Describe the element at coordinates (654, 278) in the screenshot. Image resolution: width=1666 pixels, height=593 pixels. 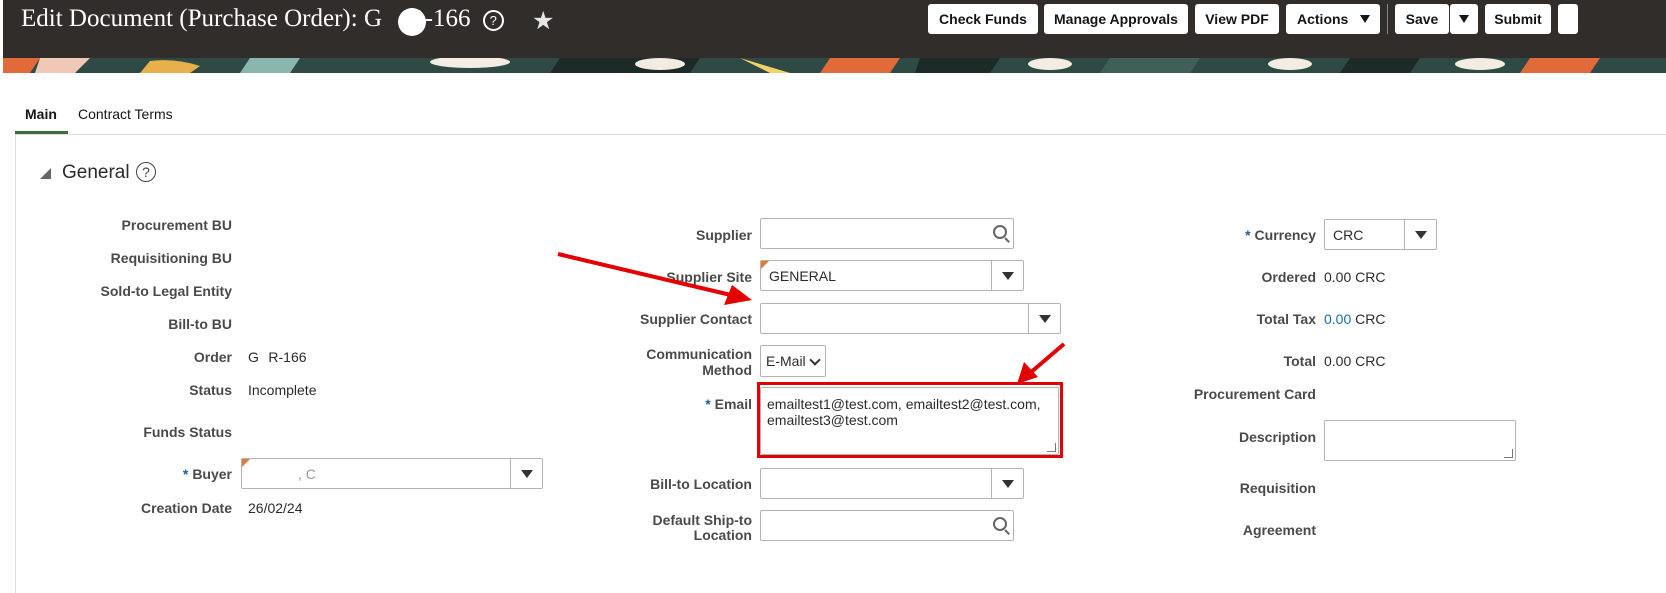
I see `arrow-to-supplier-contact` at that location.